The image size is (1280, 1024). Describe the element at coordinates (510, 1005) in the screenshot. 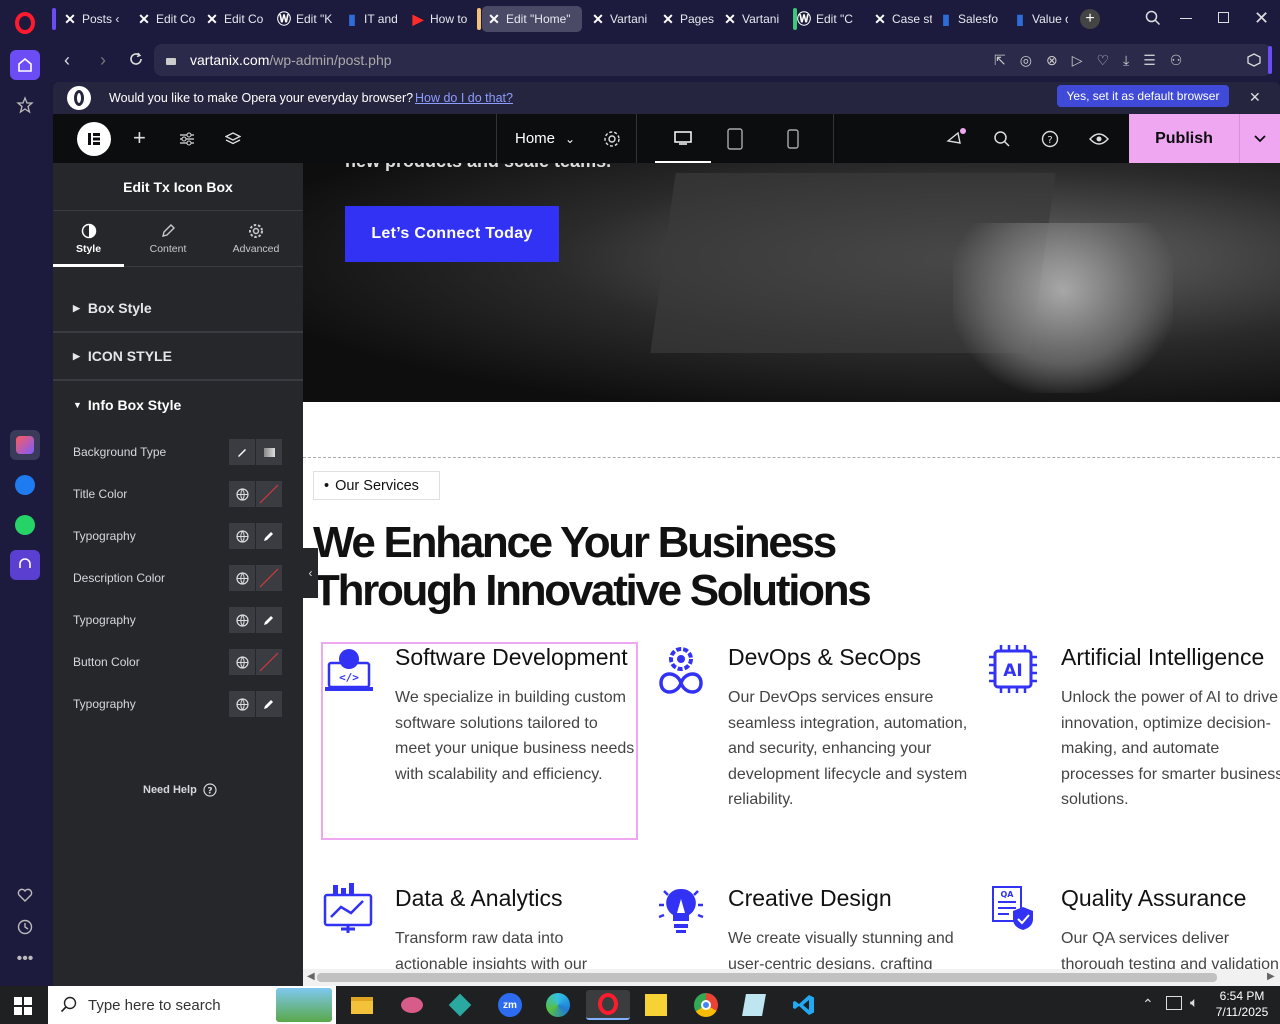

I see `zoom-icon: zm` at that location.